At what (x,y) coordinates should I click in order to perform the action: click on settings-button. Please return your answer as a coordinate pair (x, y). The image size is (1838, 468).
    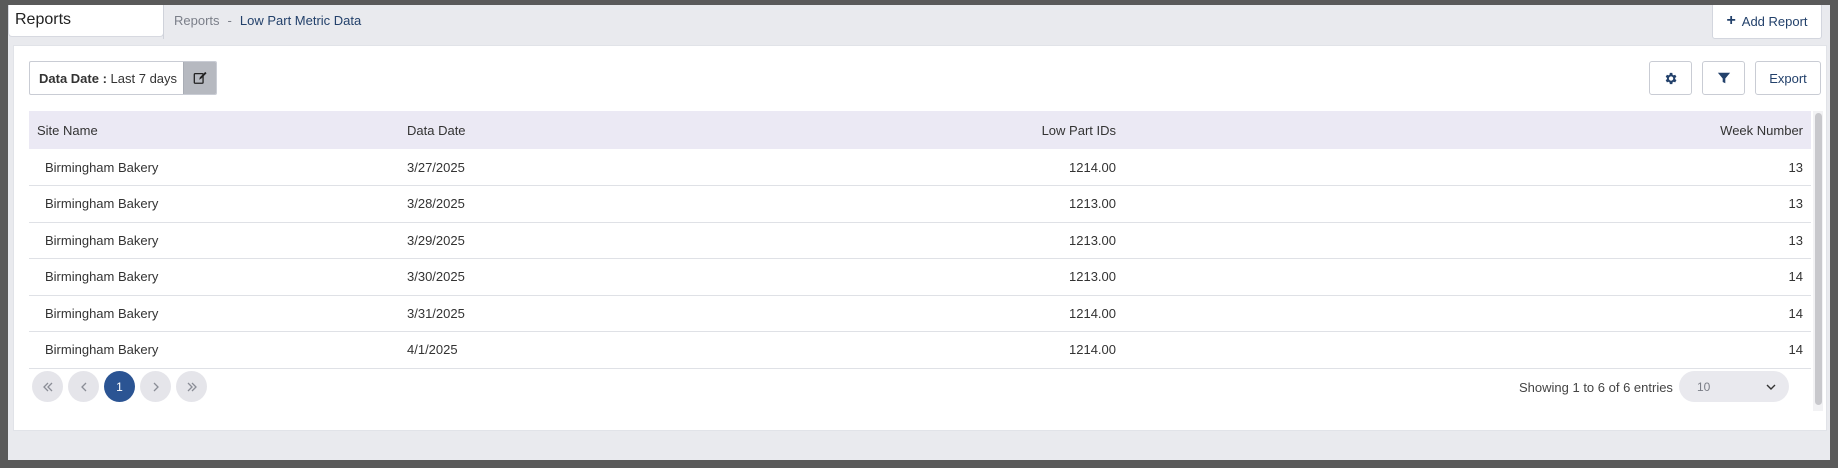
    Looking at the image, I should click on (1670, 78).